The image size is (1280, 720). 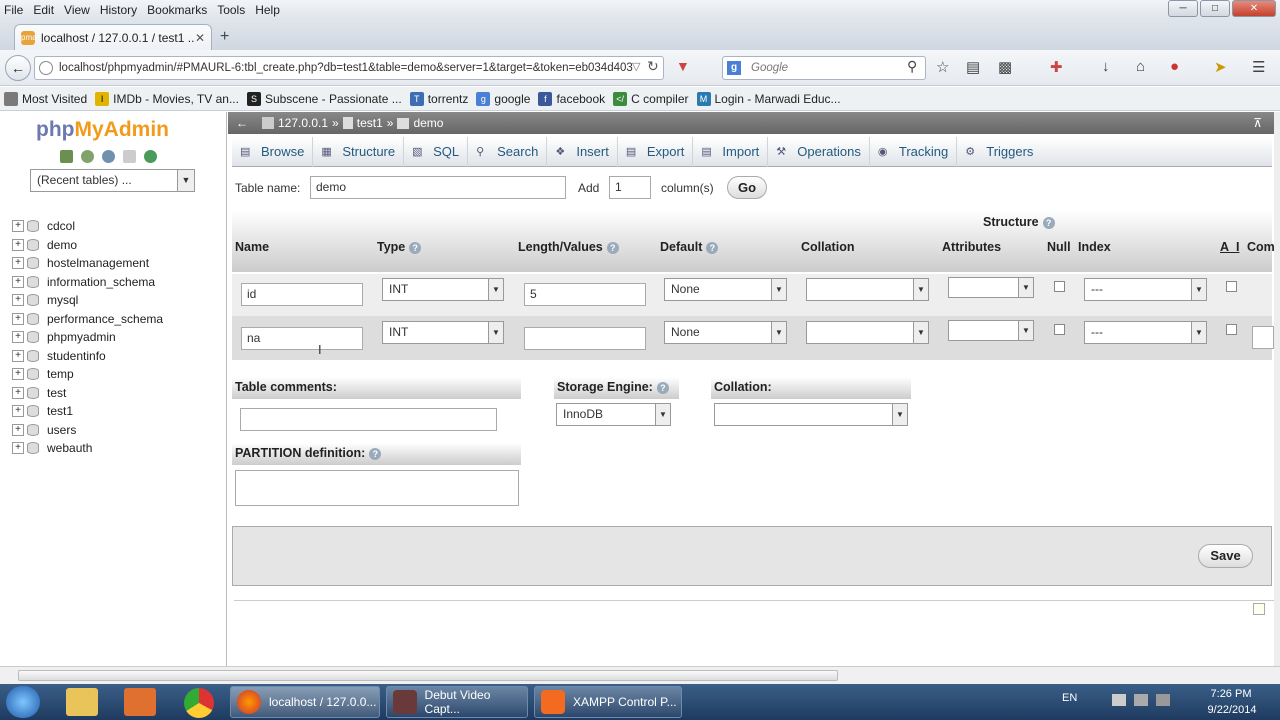 What do you see at coordinates (370, 123) in the screenshot?
I see `breadcrumb-database: test1` at bounding box center [370, 123].